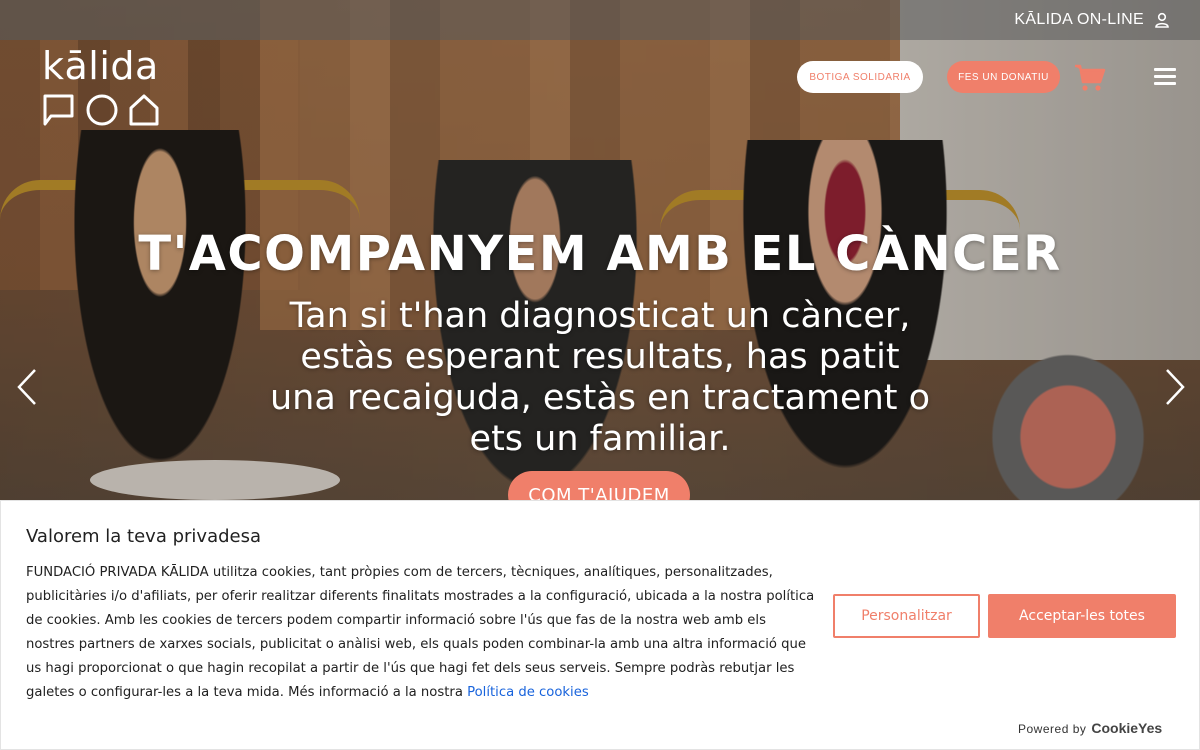 Image resolution: width=1200 pixels, height=750 pixels. I want to click on kalida-online-link: KĀLIDA ON-LINE, so click(1092, 20).